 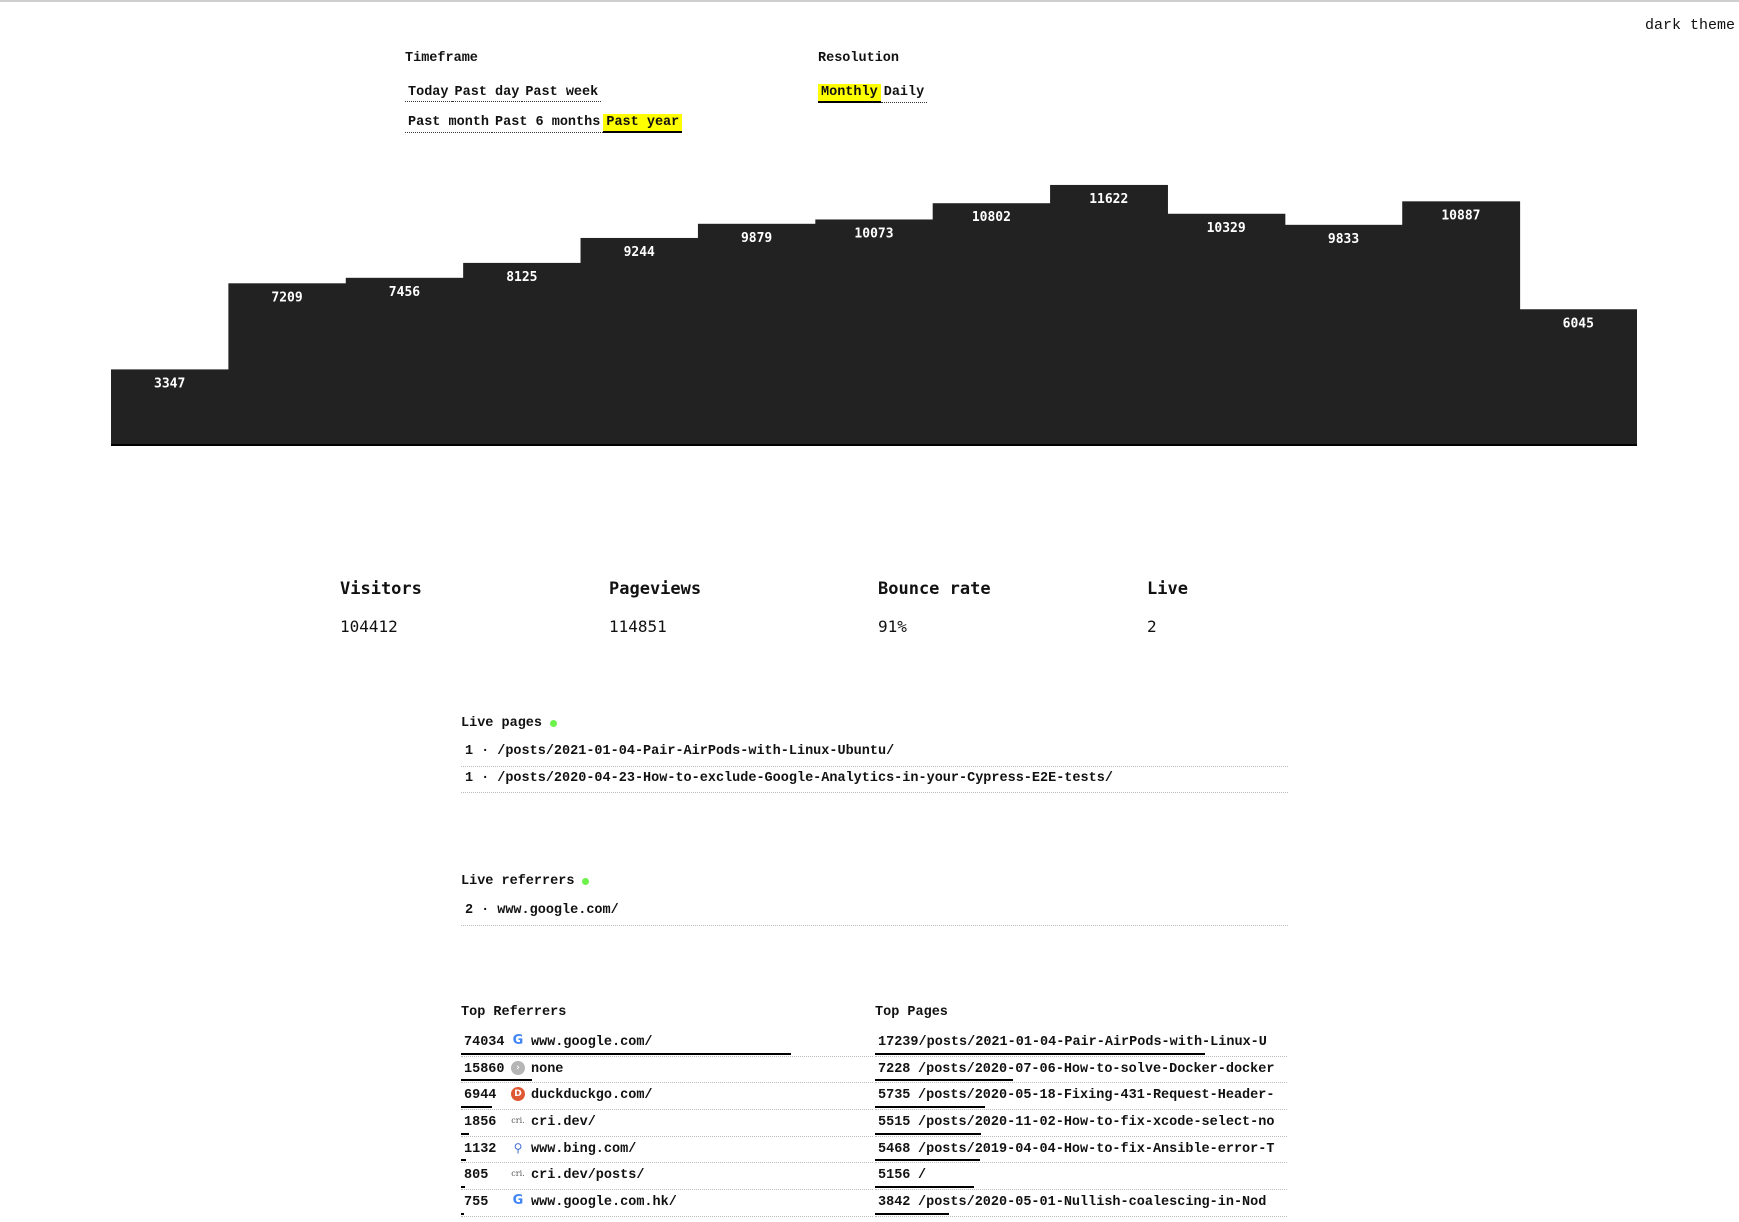 I want to click on referrer-count: 805, so click(x=476, y=1176).